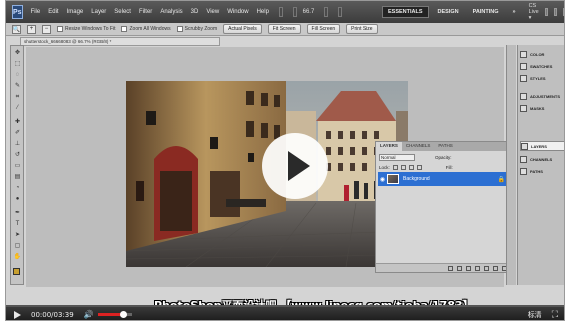 The image size is (570, 321). I want to click on eyedropper-tool-icon: ⁄, so click(17, 108).